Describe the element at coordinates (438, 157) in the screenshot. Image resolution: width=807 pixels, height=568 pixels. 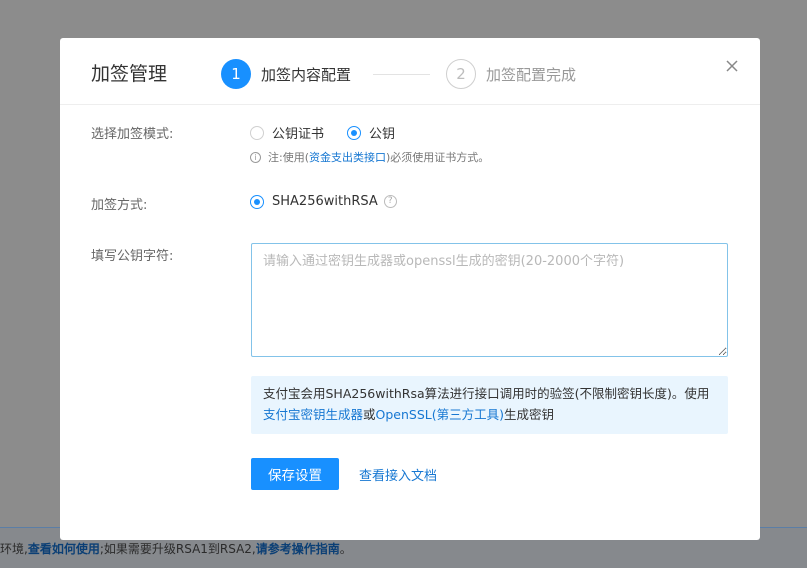
I see `hint-suffix: )必须使用证书方式。` at that location.